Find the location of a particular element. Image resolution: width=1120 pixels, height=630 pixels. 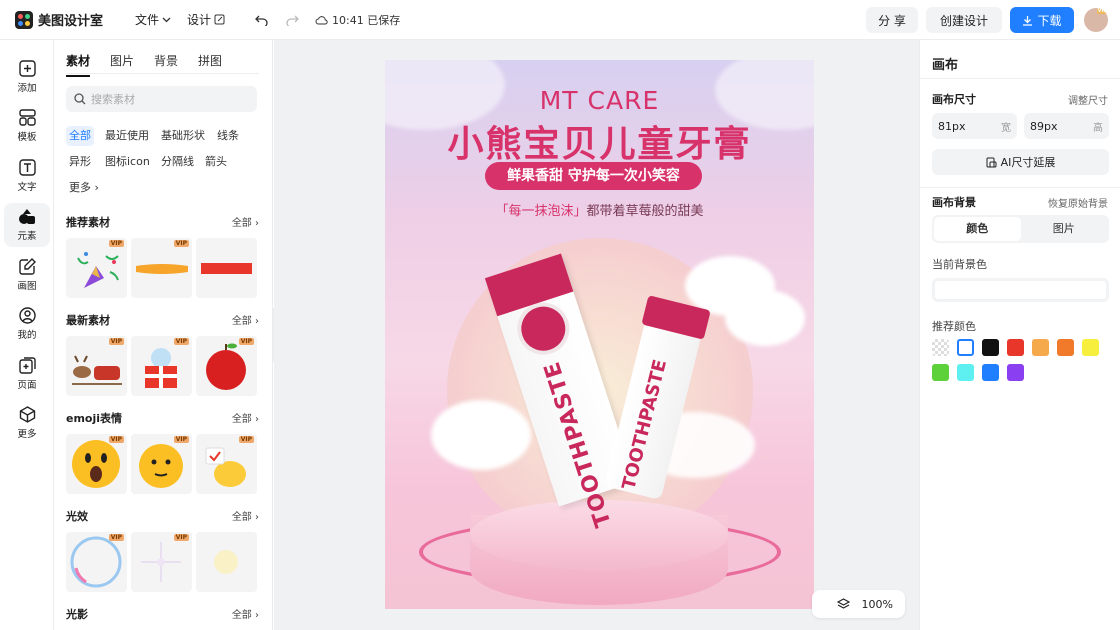

rail-item-add: 添加 is located at coordinates (27, 77).